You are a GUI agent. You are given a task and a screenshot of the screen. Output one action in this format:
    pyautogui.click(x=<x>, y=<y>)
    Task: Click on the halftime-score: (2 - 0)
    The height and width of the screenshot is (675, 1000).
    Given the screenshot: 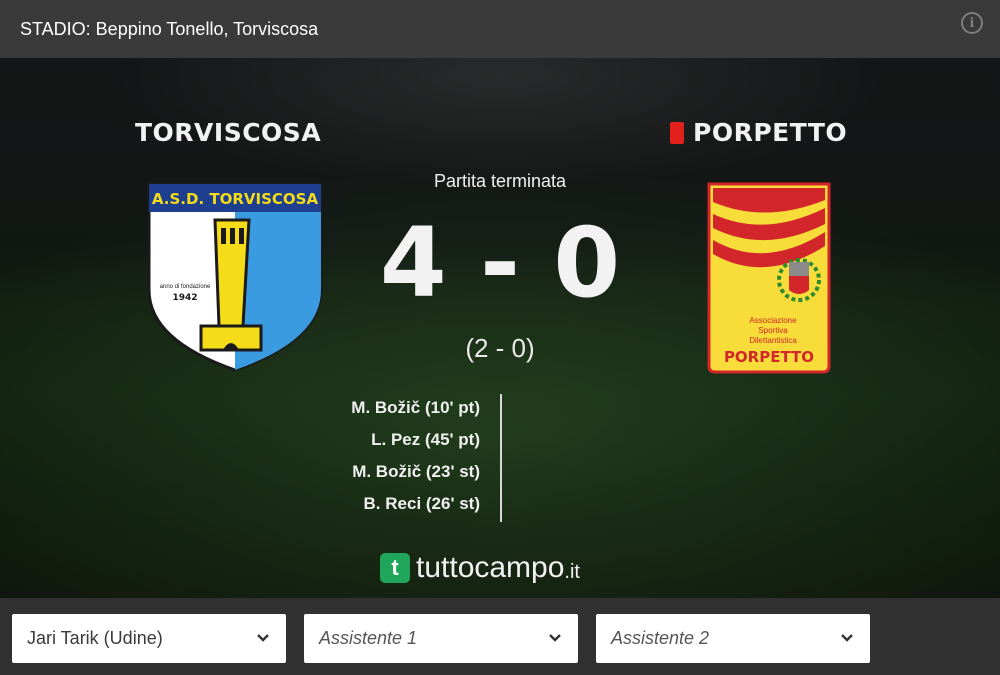 What is the action you would take?
    pyautogui.click(x=500, y=348)
    